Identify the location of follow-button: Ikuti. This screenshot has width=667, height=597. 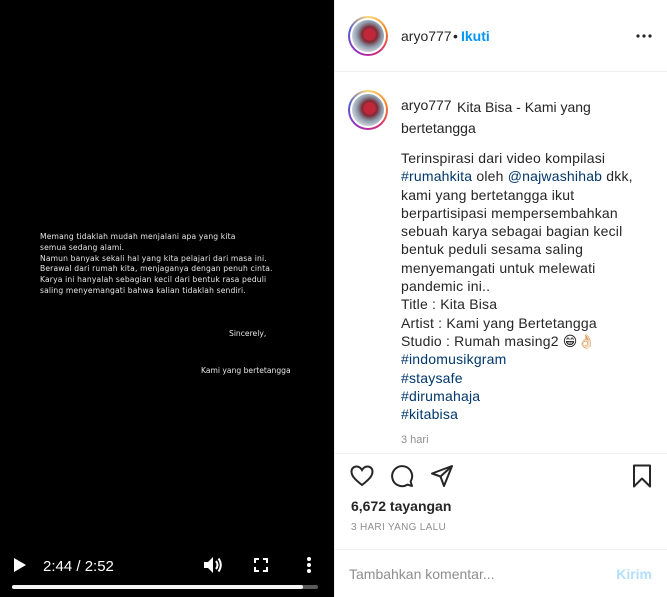
(475, 36).